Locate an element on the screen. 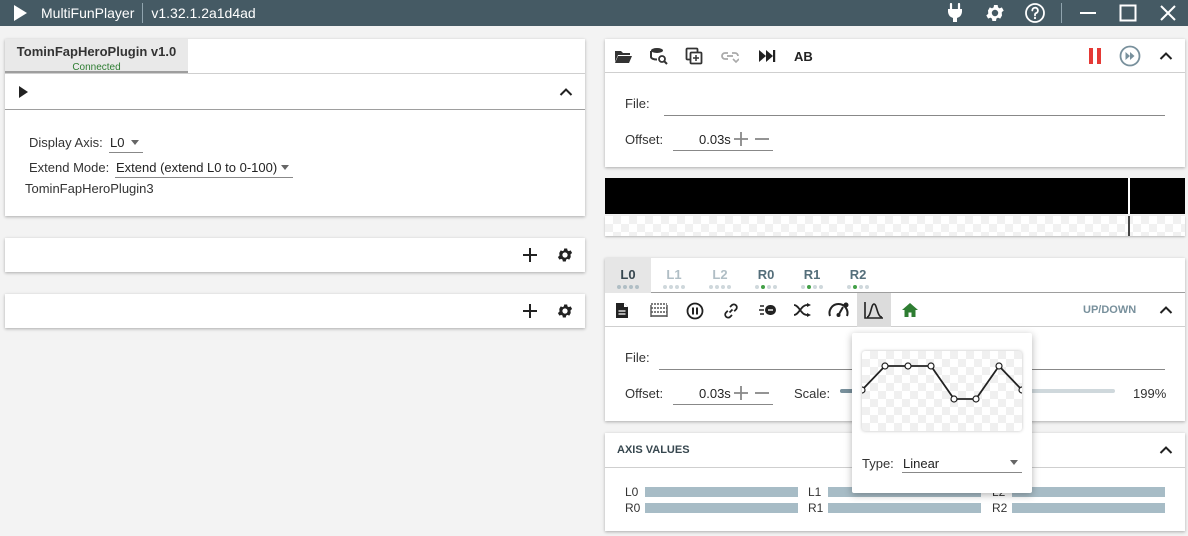  tab-axis-r0: R0 is located at coordinates (766, 275).